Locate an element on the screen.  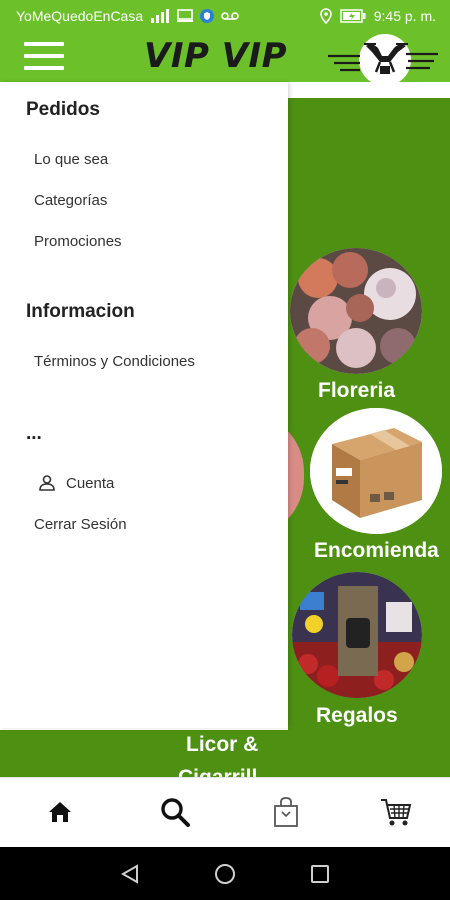
location-icon is located at coordinates (325, 16).